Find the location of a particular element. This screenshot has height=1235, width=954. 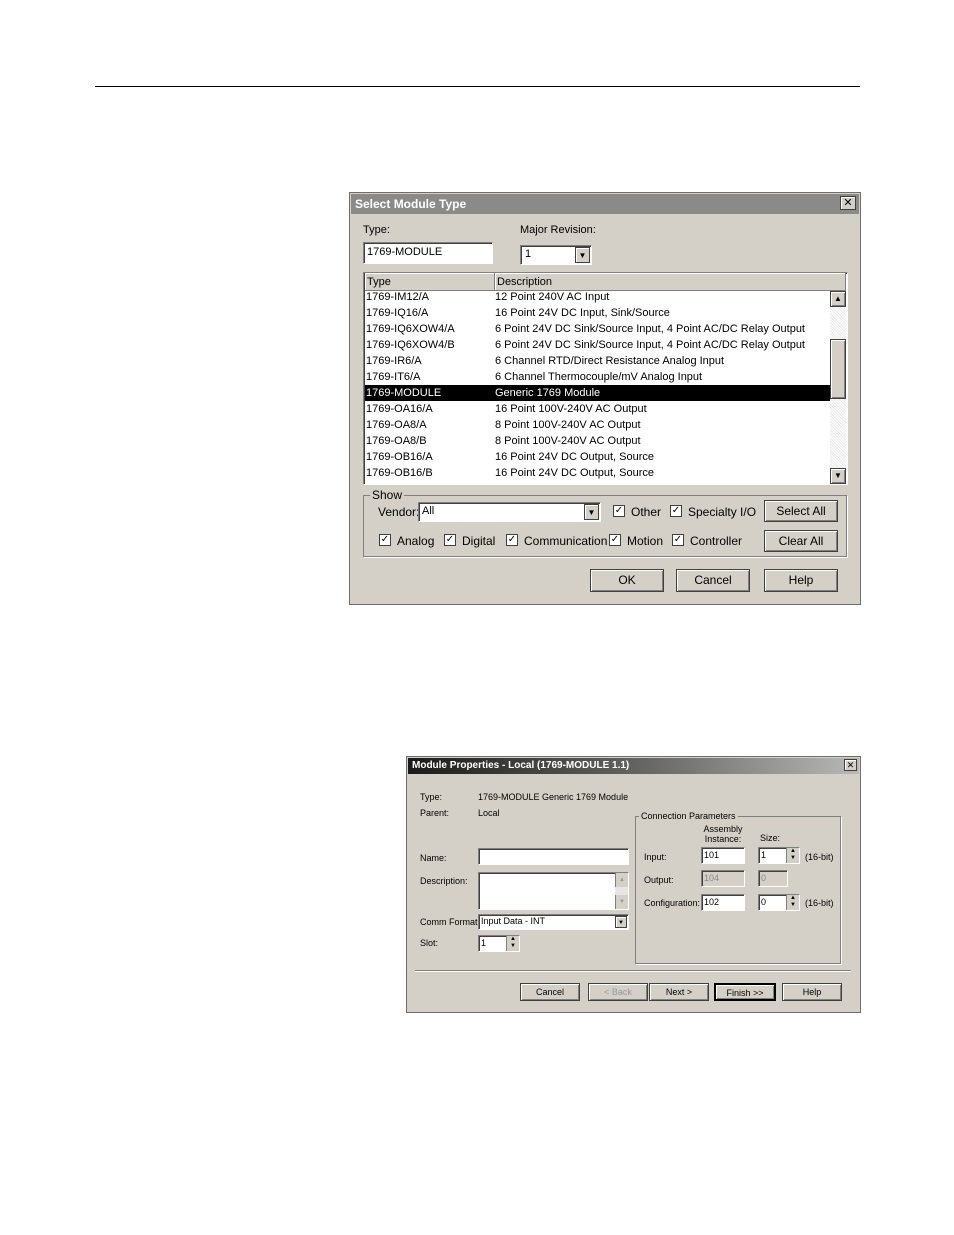

scroll-thumb is located at coordinates (838, 369).